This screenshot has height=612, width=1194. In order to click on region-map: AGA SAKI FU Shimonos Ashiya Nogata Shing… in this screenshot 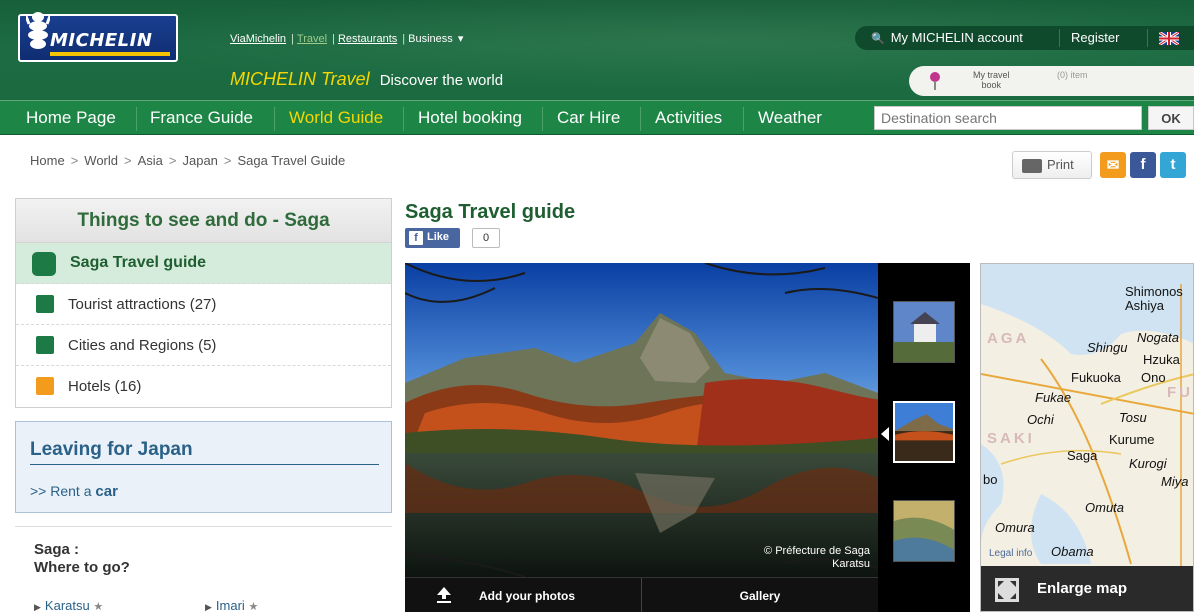, I will do `click(1087, 437)`.